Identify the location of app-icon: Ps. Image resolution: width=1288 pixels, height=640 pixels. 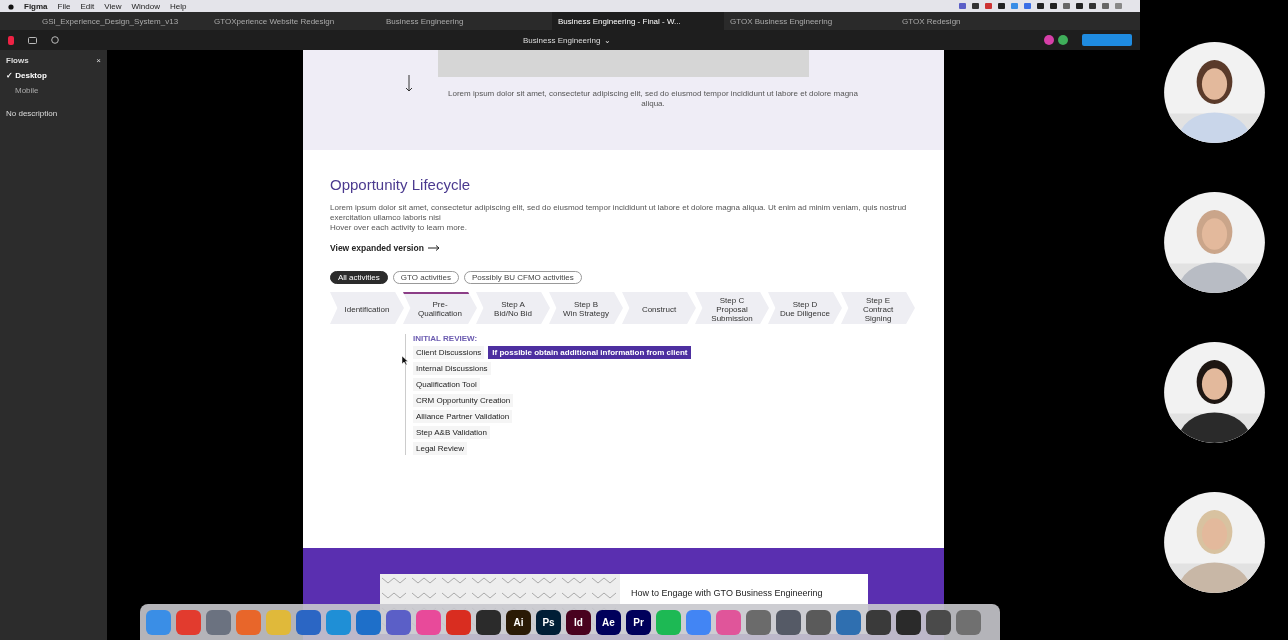
(548, 622).